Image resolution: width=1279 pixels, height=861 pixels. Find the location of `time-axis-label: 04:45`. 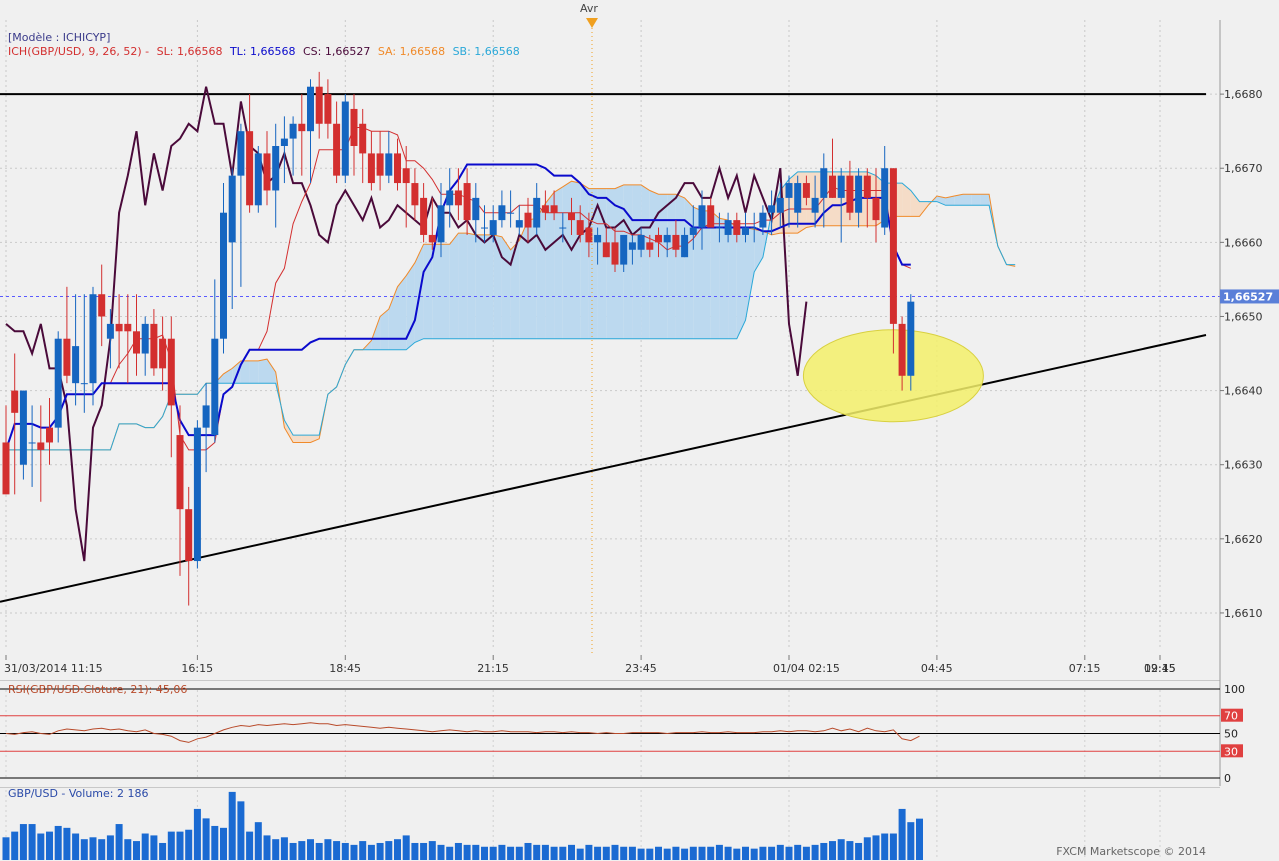

time-axis-label: 04:45 is located at coordinates (937, 668).